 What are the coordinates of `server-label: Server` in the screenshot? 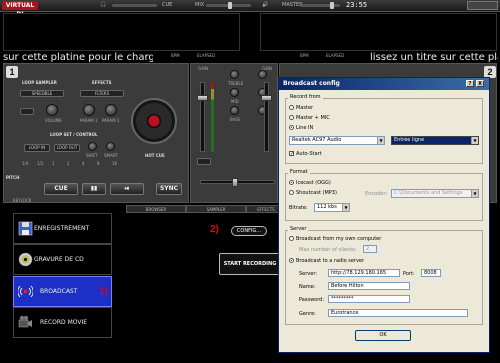 It's located at (298, 229).